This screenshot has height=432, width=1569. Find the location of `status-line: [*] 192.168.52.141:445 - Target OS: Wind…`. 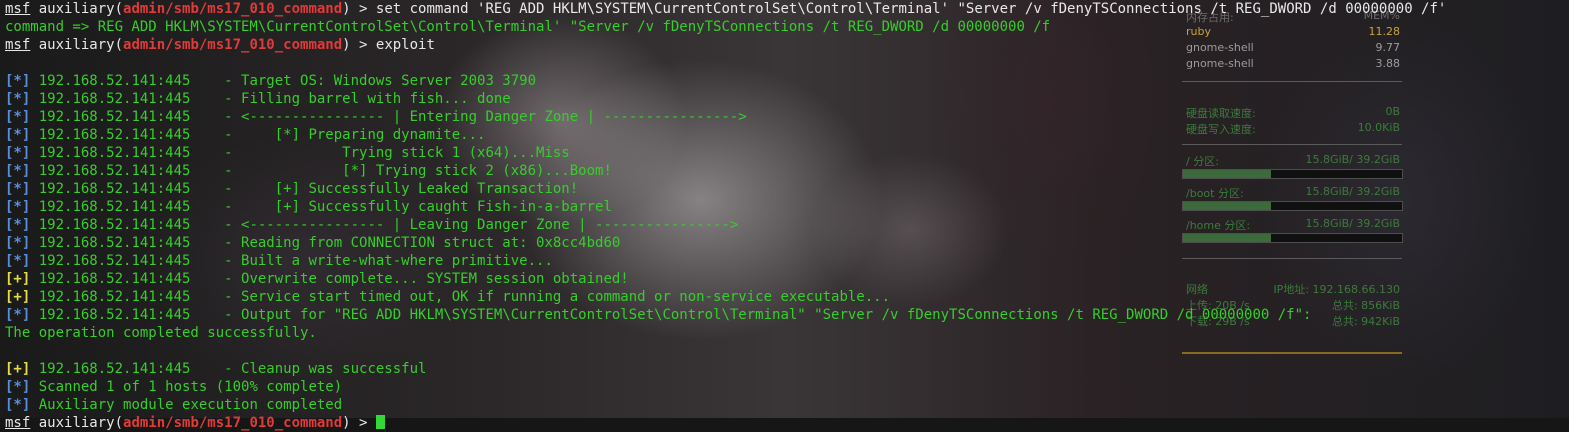

status-line: [*] 192.168.52.141:445 - Target OS: Wind… is located at coordinates (787, 81).